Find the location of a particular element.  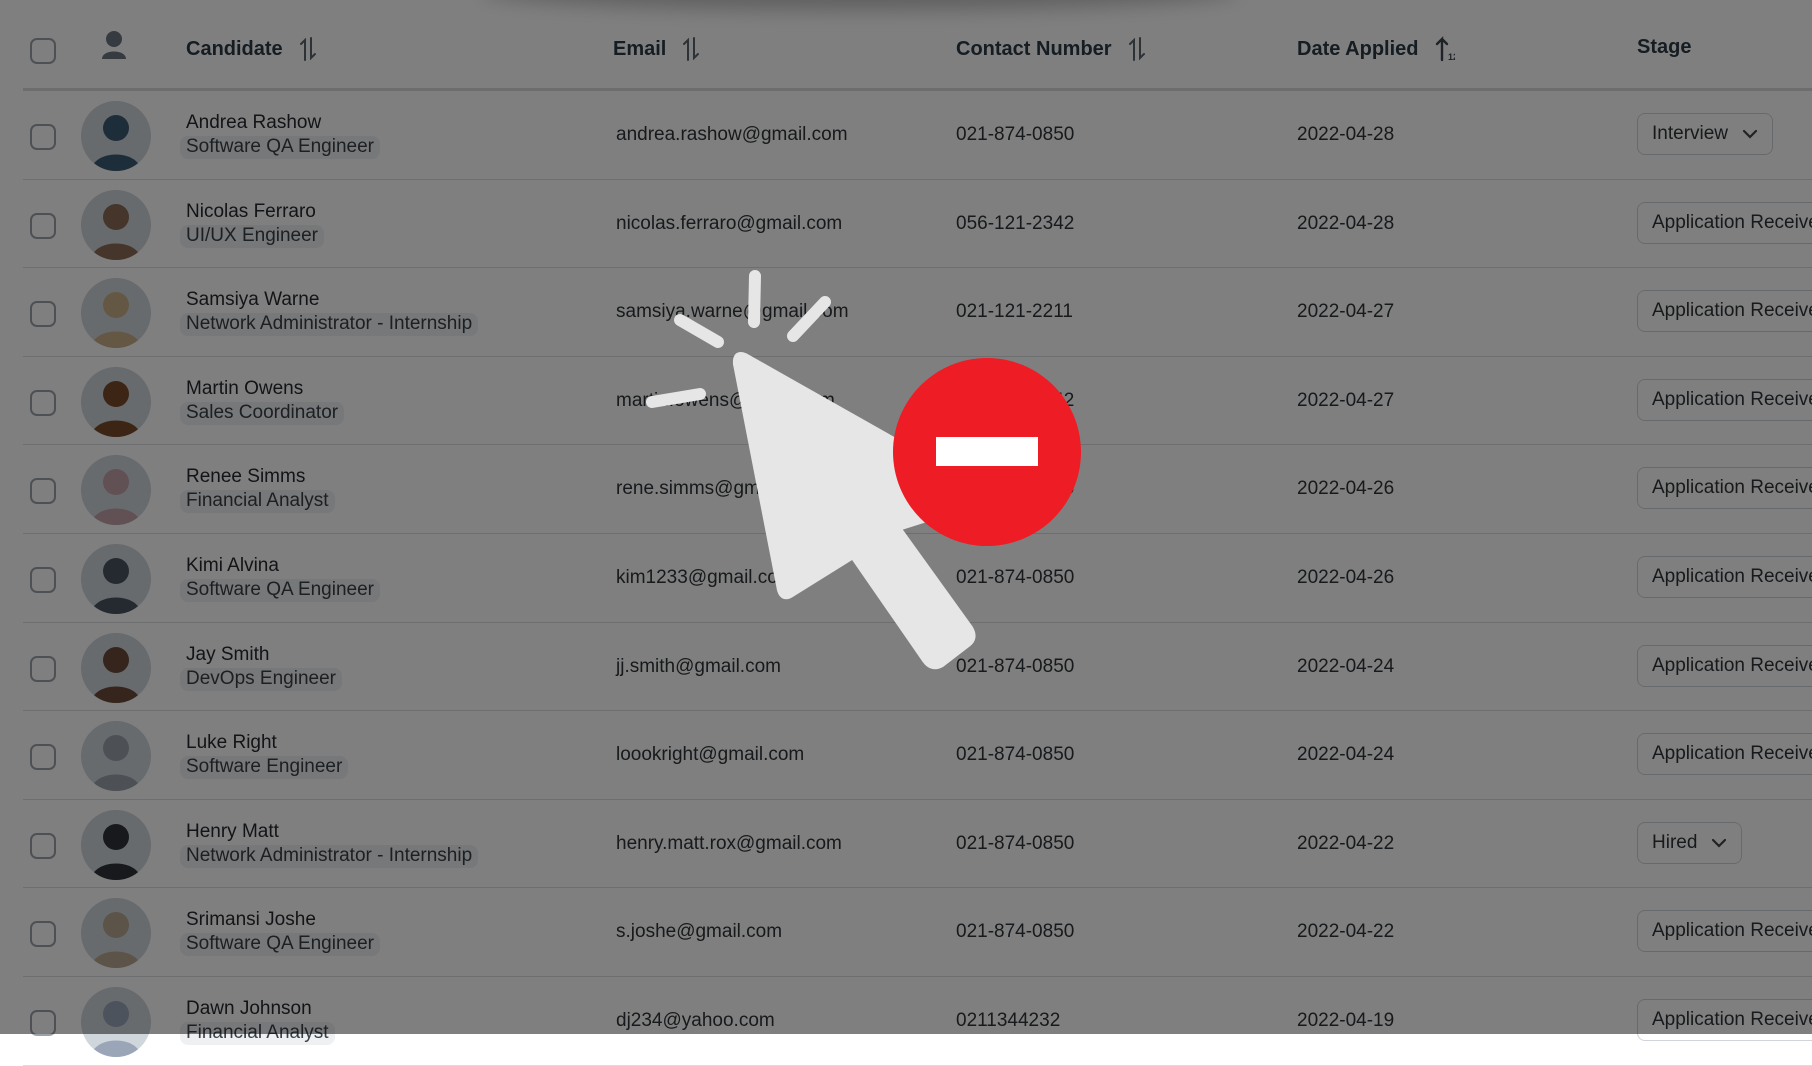

no-entry-cursor-icon is located at coordinates (870, 482).